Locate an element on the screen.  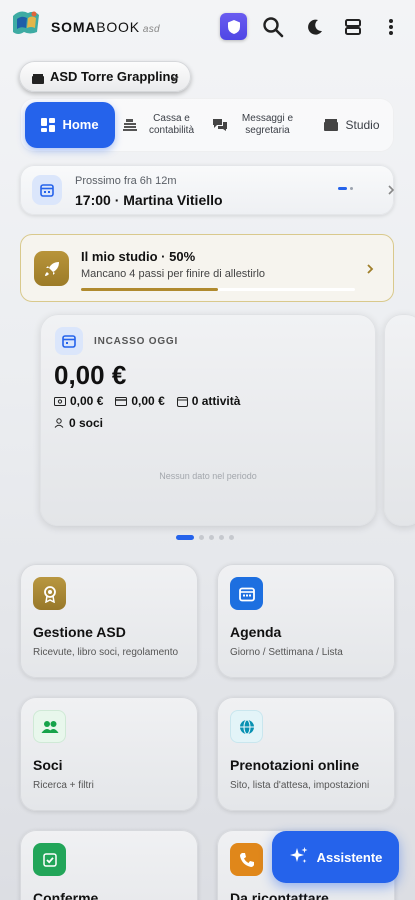
studio-subtitle: Mancano 4 passi per finire di allestirlo is located at coordinates (173, 274).